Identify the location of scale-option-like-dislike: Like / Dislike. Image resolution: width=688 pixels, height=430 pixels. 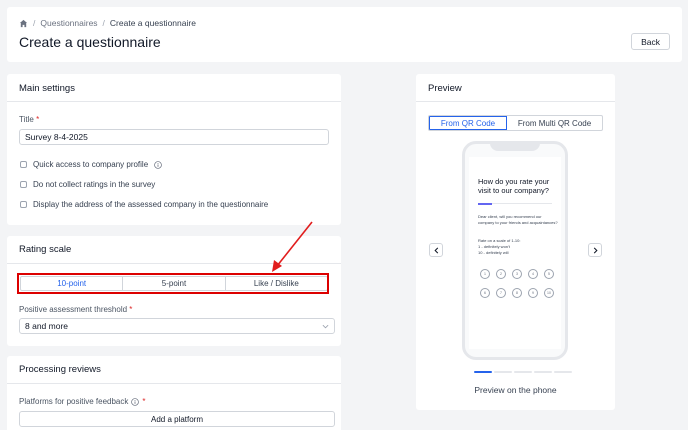
(276, 283).